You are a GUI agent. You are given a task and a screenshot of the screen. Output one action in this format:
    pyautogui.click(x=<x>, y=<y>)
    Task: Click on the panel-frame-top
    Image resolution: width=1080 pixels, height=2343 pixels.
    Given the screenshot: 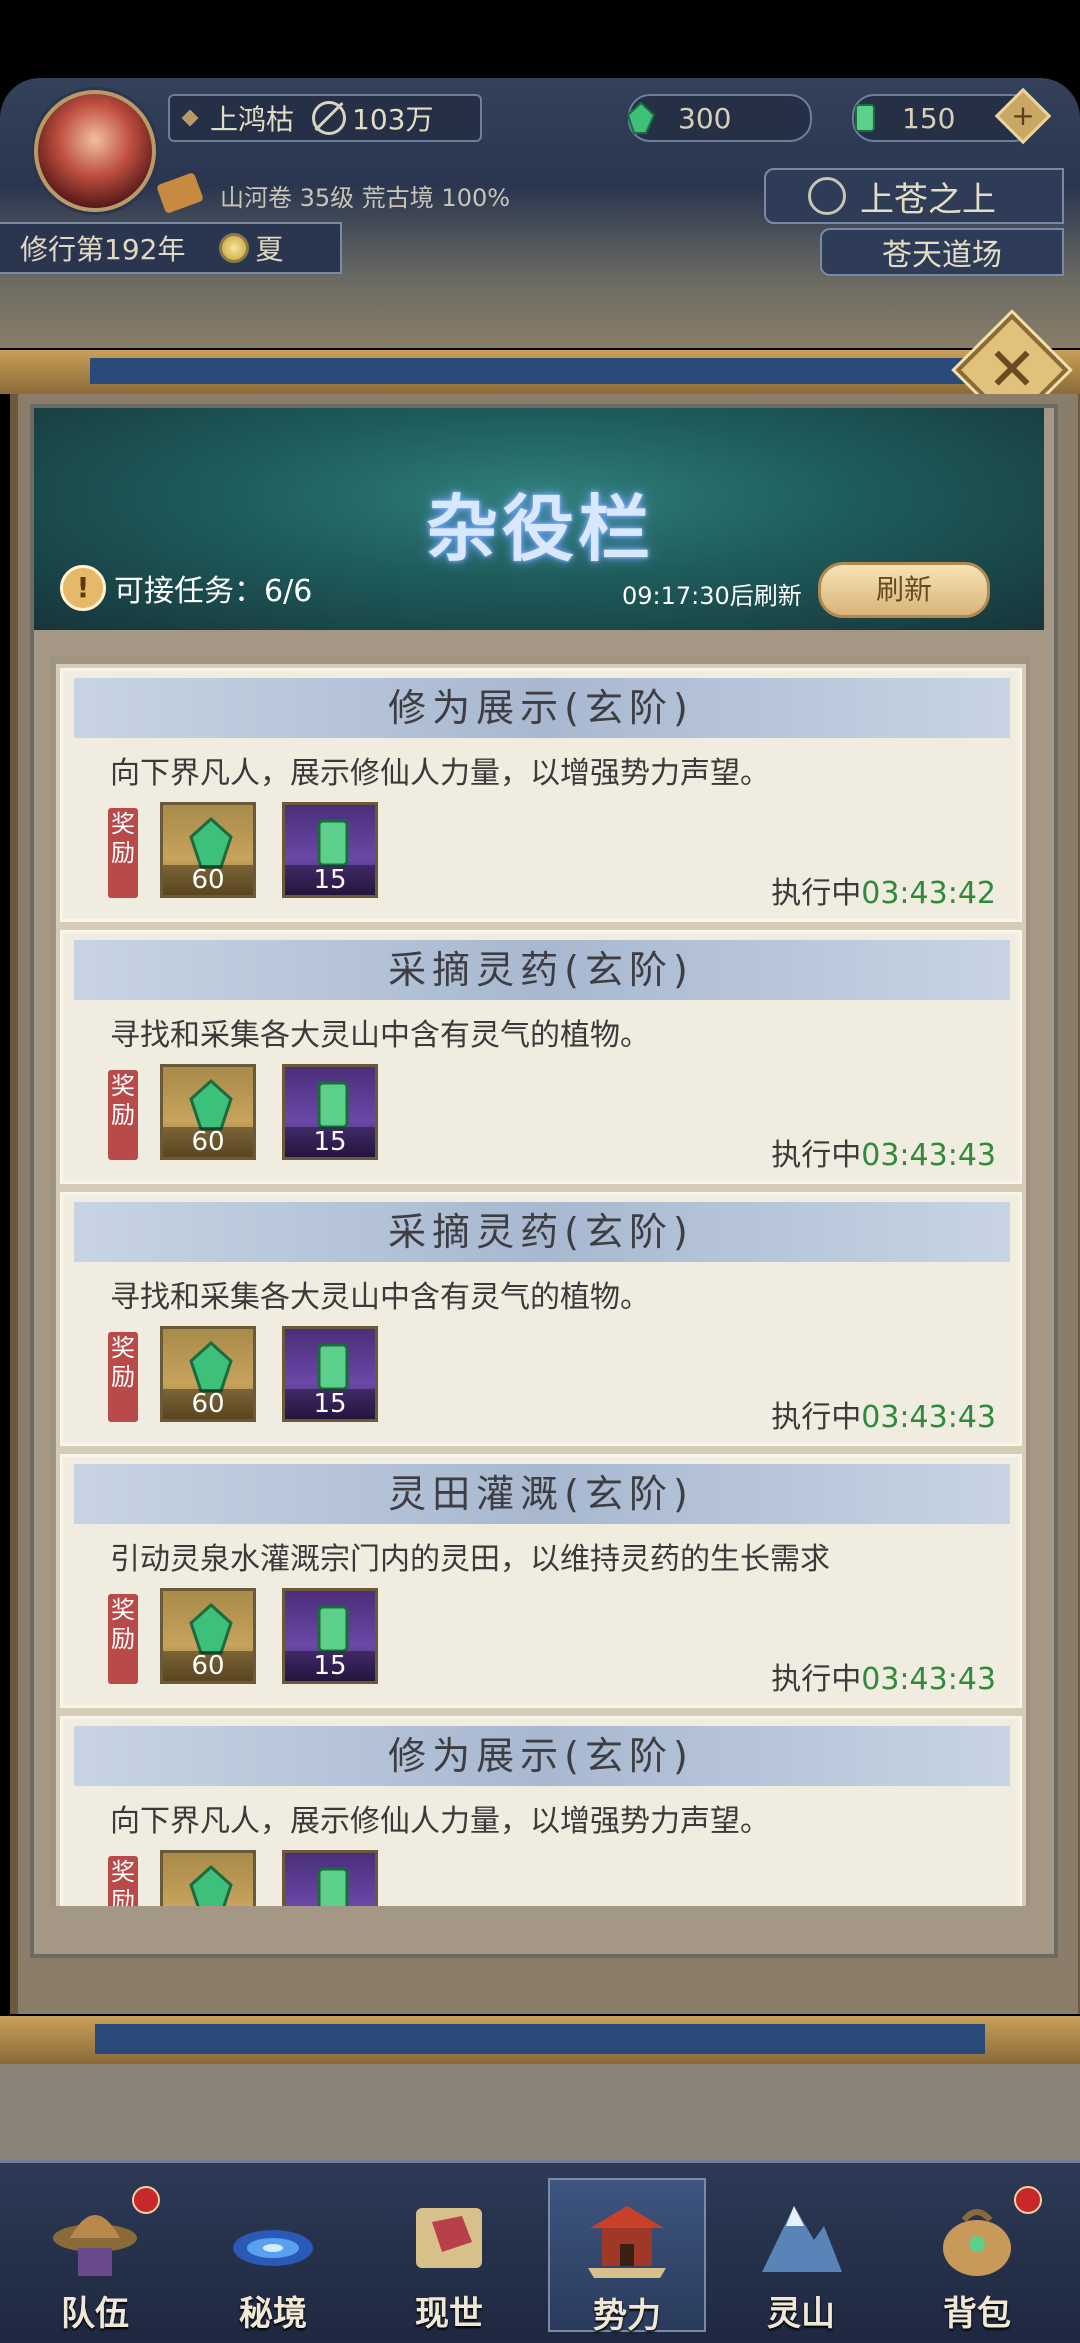 What is the action you would take?
    pyautogui.click(x=540, y=372)
    